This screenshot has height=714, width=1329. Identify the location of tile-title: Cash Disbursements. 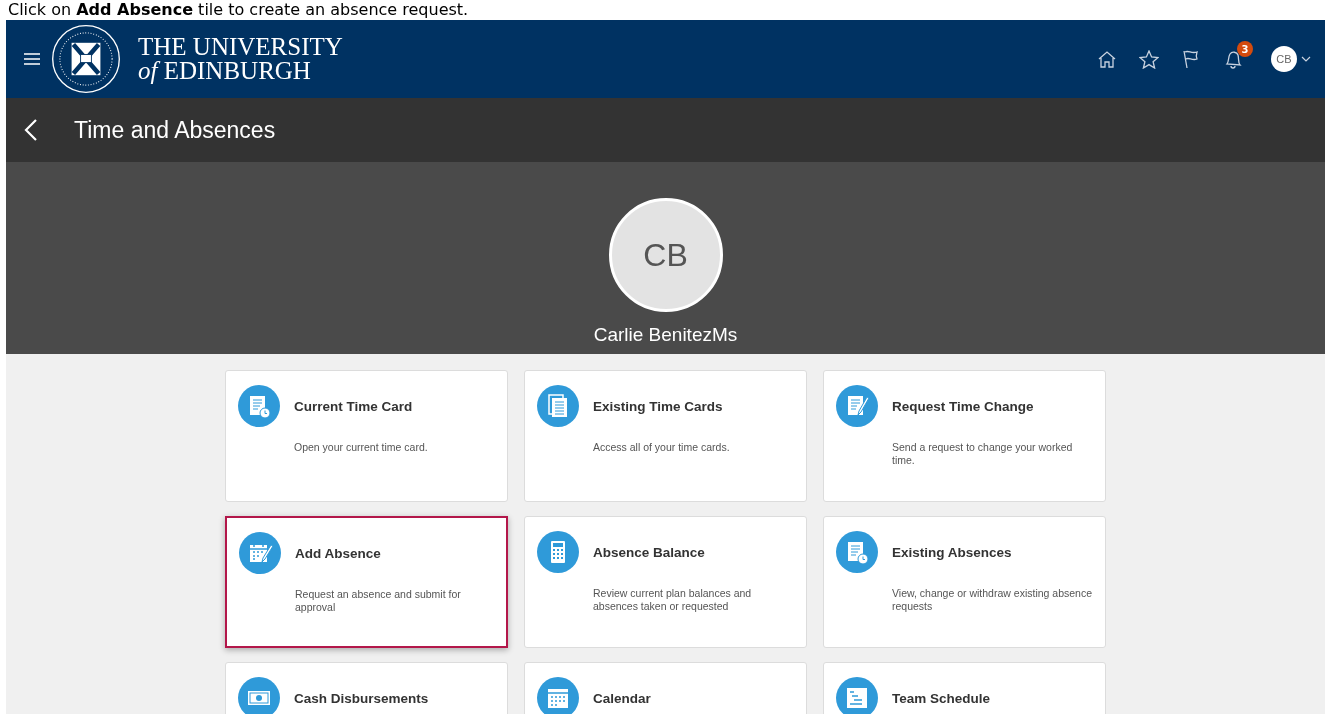
(361, 698).